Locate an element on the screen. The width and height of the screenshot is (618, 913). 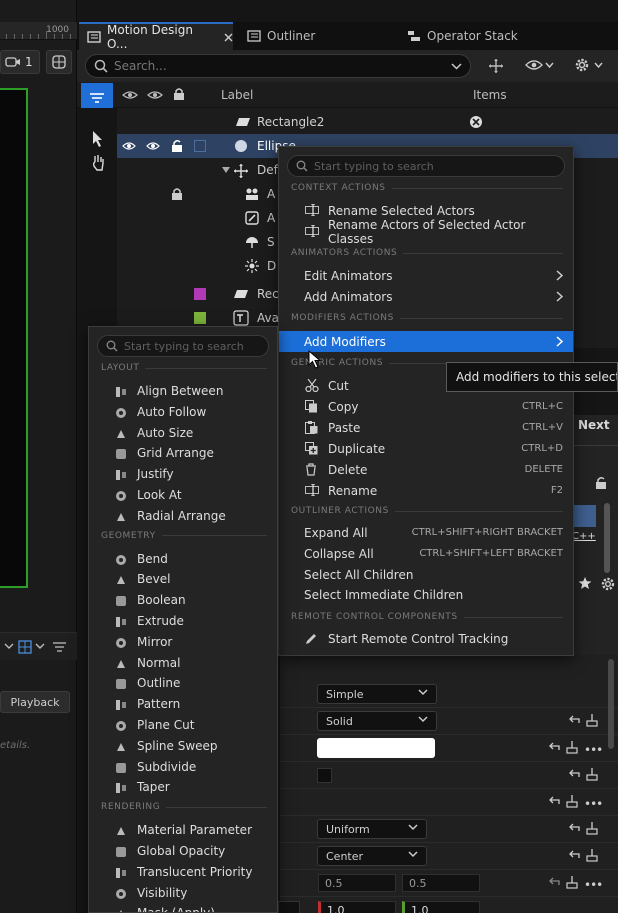
modifier-item-extrude: Extrude is located at coordinates (183, 621).